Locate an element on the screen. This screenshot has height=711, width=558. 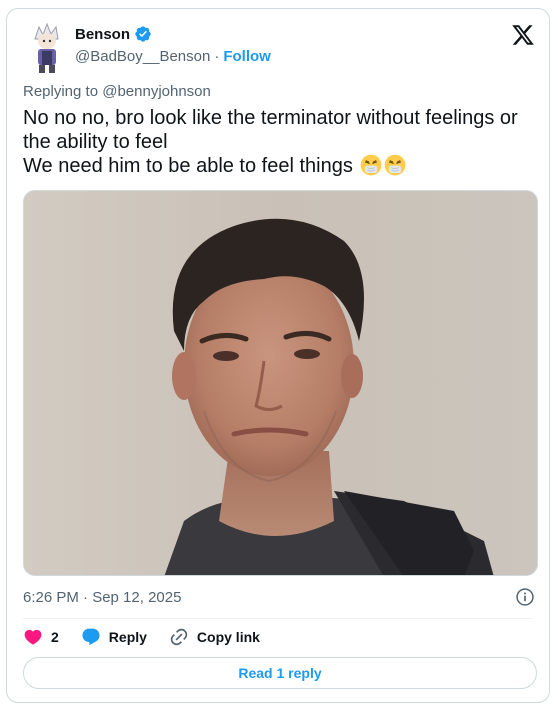
reply-button: Reply is located at coordinates (114, 637).